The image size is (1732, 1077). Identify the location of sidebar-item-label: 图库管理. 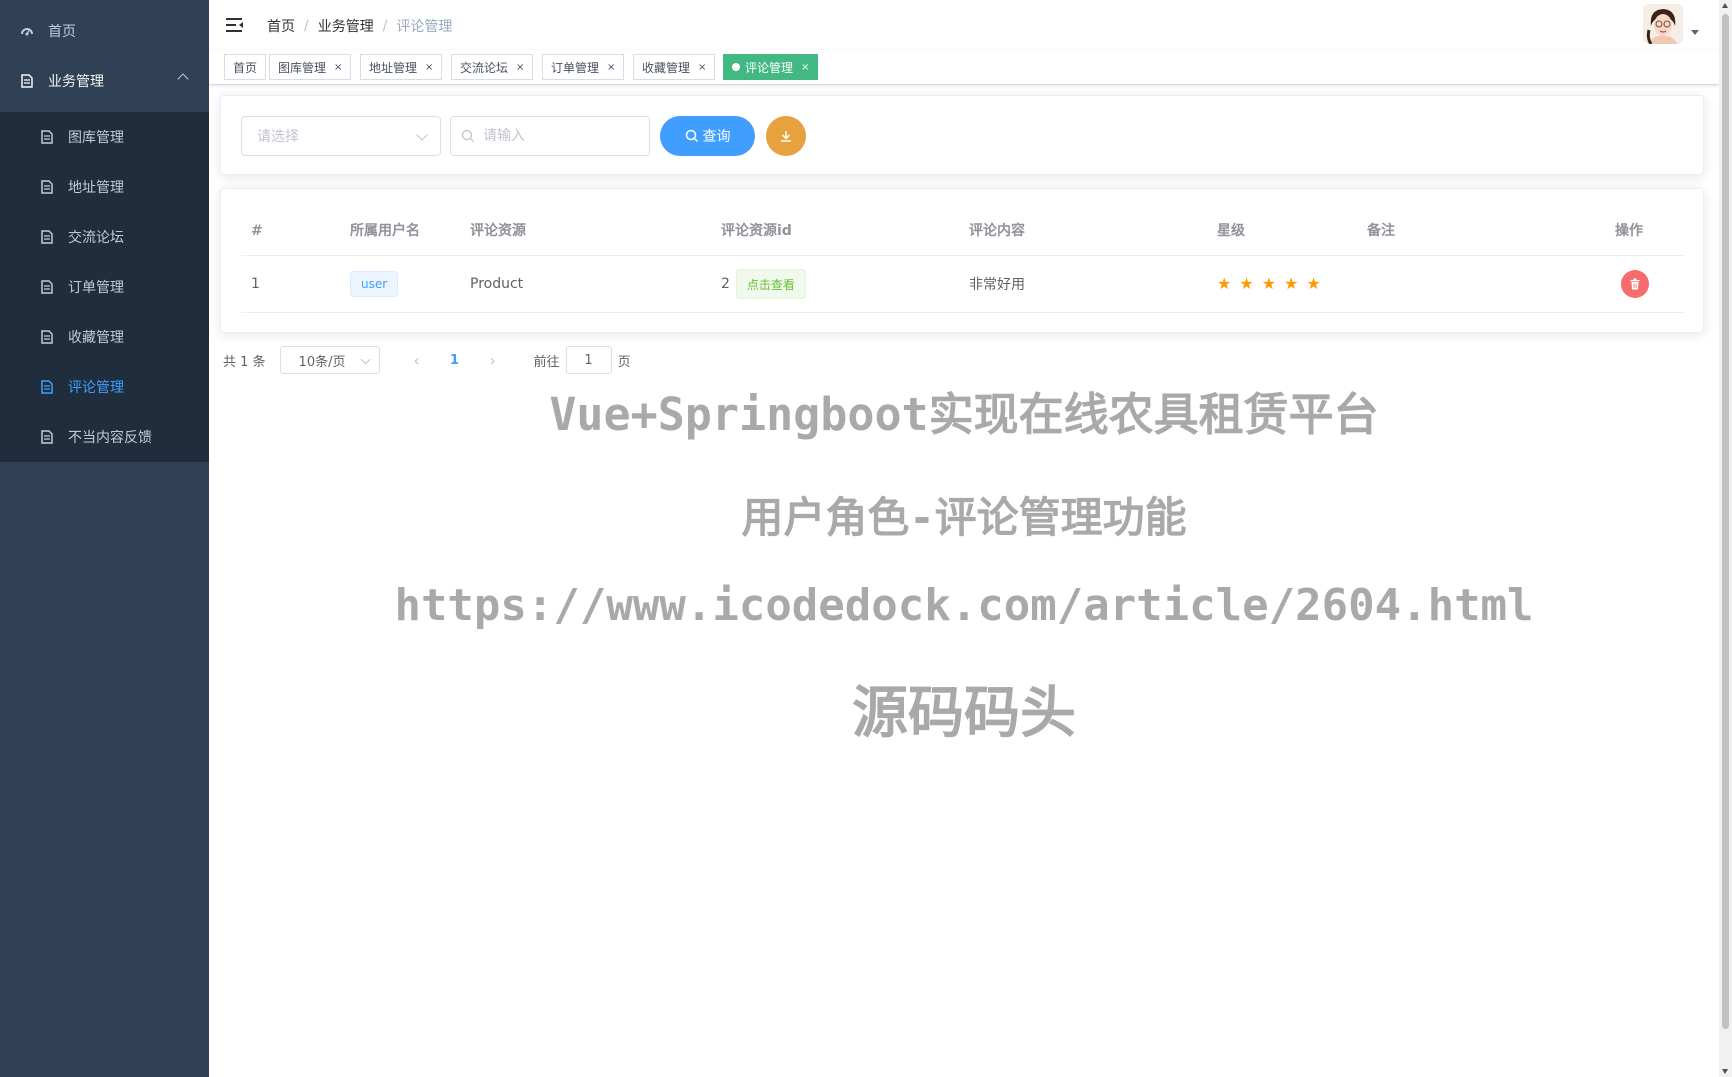
(96, 138).